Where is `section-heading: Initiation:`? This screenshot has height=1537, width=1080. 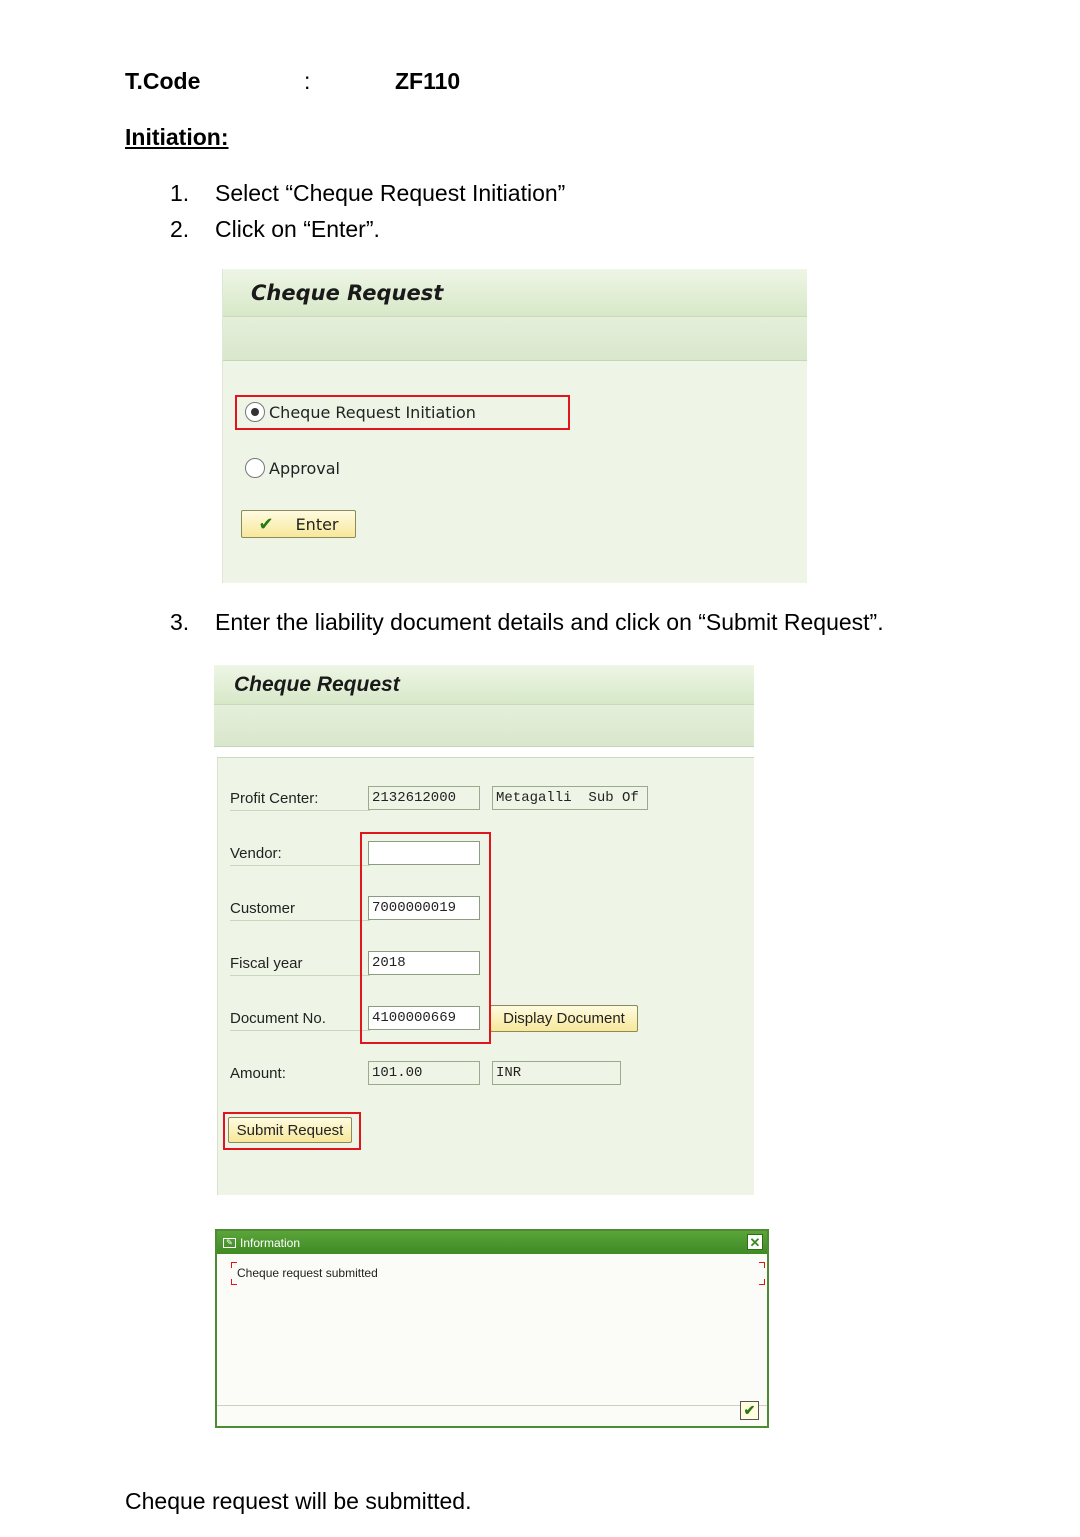 section-heading: Initiation: is located at coordinates (177, 137).